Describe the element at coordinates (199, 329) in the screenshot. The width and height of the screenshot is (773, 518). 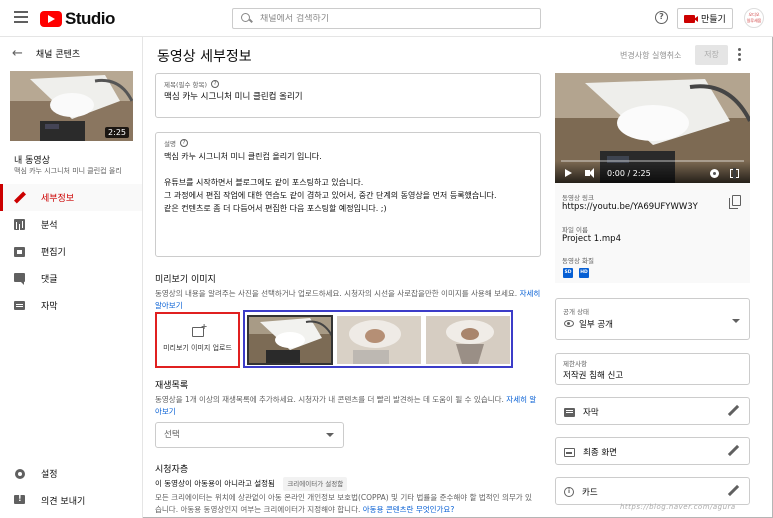
I see `add-photo-icon` at that location.